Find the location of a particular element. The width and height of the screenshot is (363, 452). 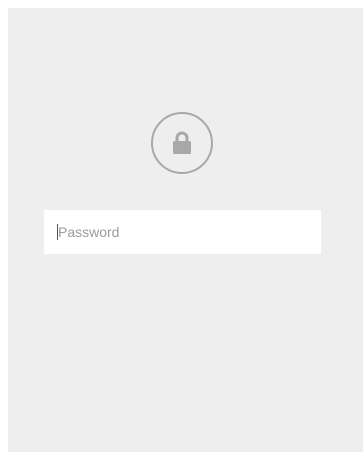

lock-badge is located at coordinates (182, 143).